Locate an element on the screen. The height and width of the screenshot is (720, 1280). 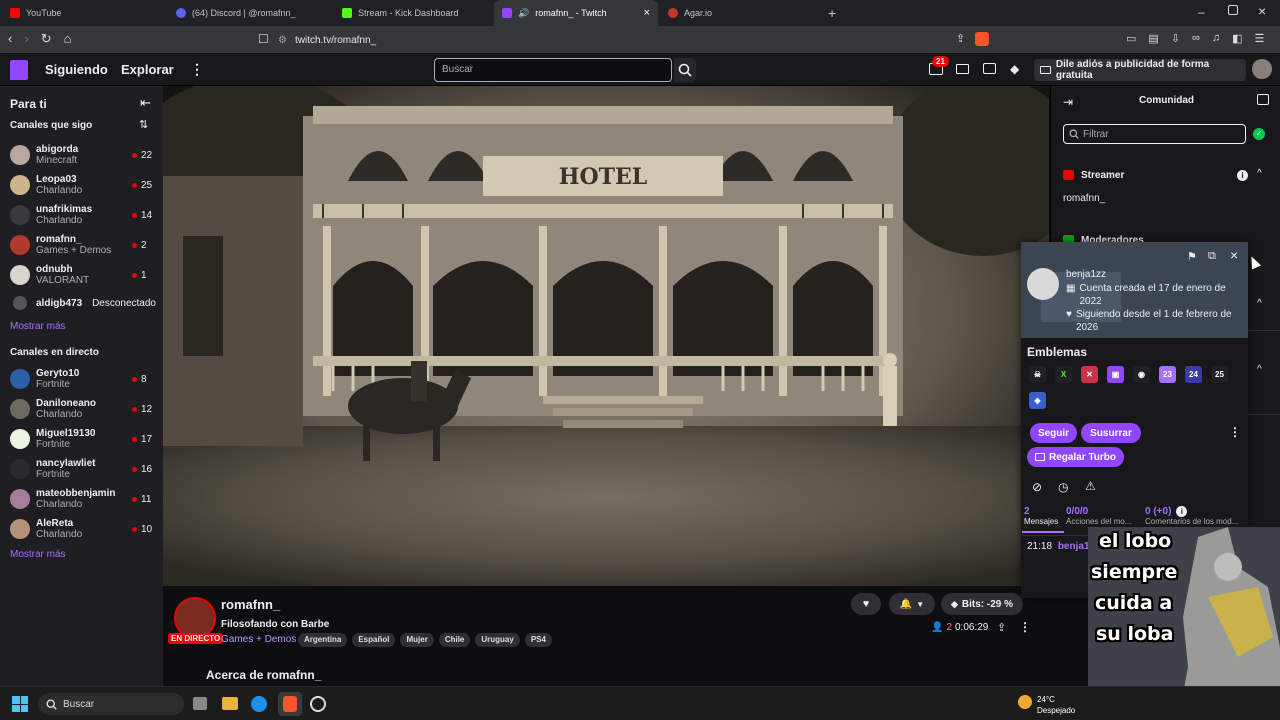
edge-icon is located at coordinates (259, 704).